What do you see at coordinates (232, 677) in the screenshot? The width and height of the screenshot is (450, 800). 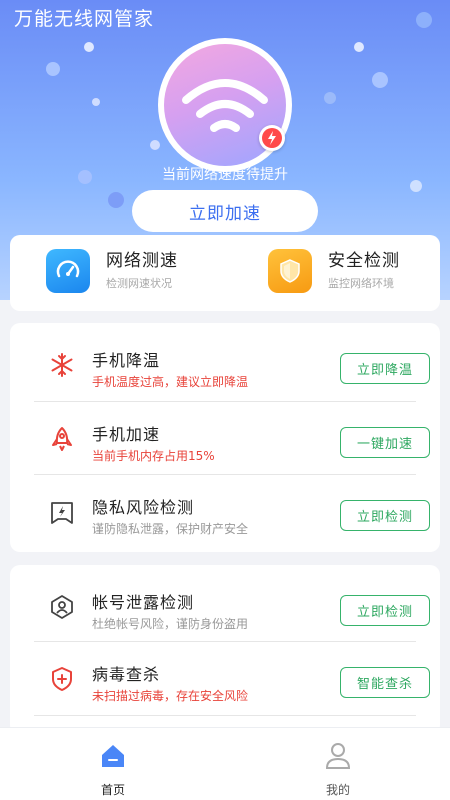 I see `list-item-virus-scan: 病毒查杀 未扫描过病毒，存在安全风险 智能查杀` at bounding box center [232, 677].